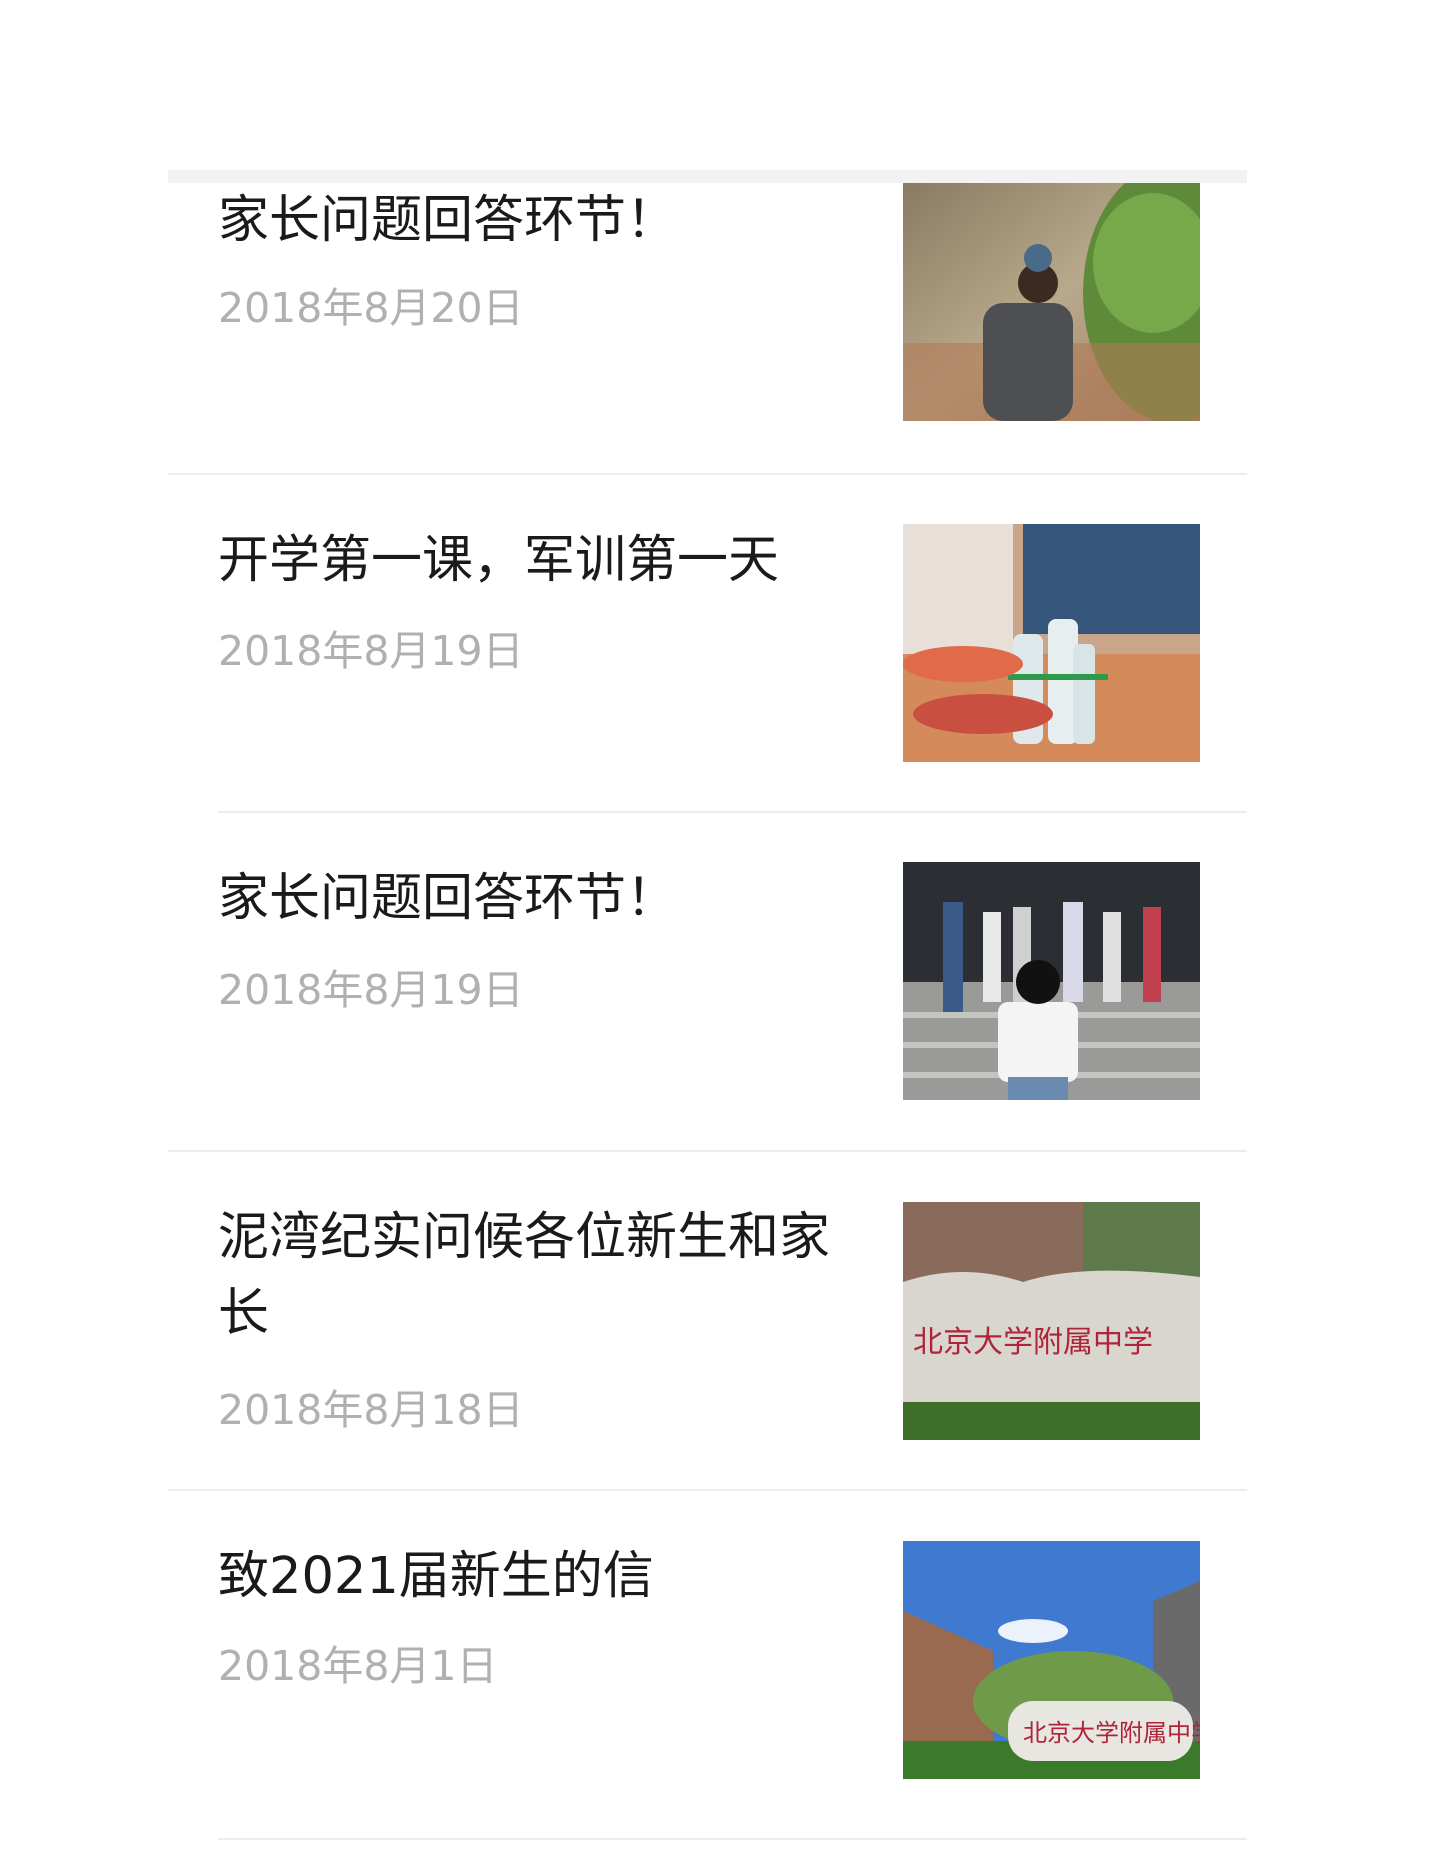 The width and height of the screenshot is (1437, 1860). What do you see at coordinates (358, 1666) in the screenshot?
I see `article-date: 2018年8月1日` at bounding box center [358, 1666].